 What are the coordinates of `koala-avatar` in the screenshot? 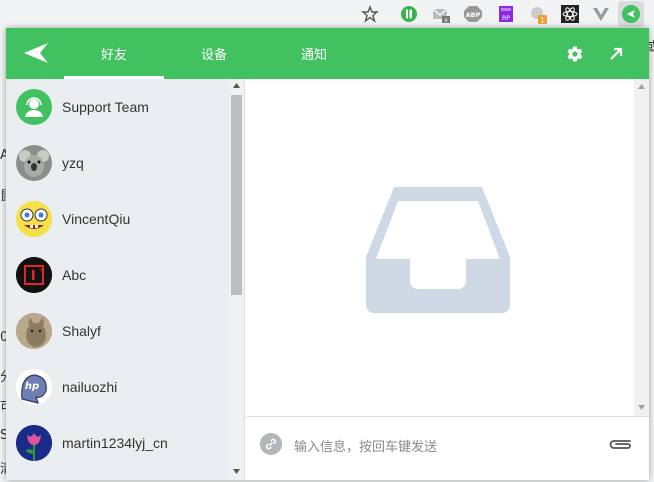 It's located at (34, 163).